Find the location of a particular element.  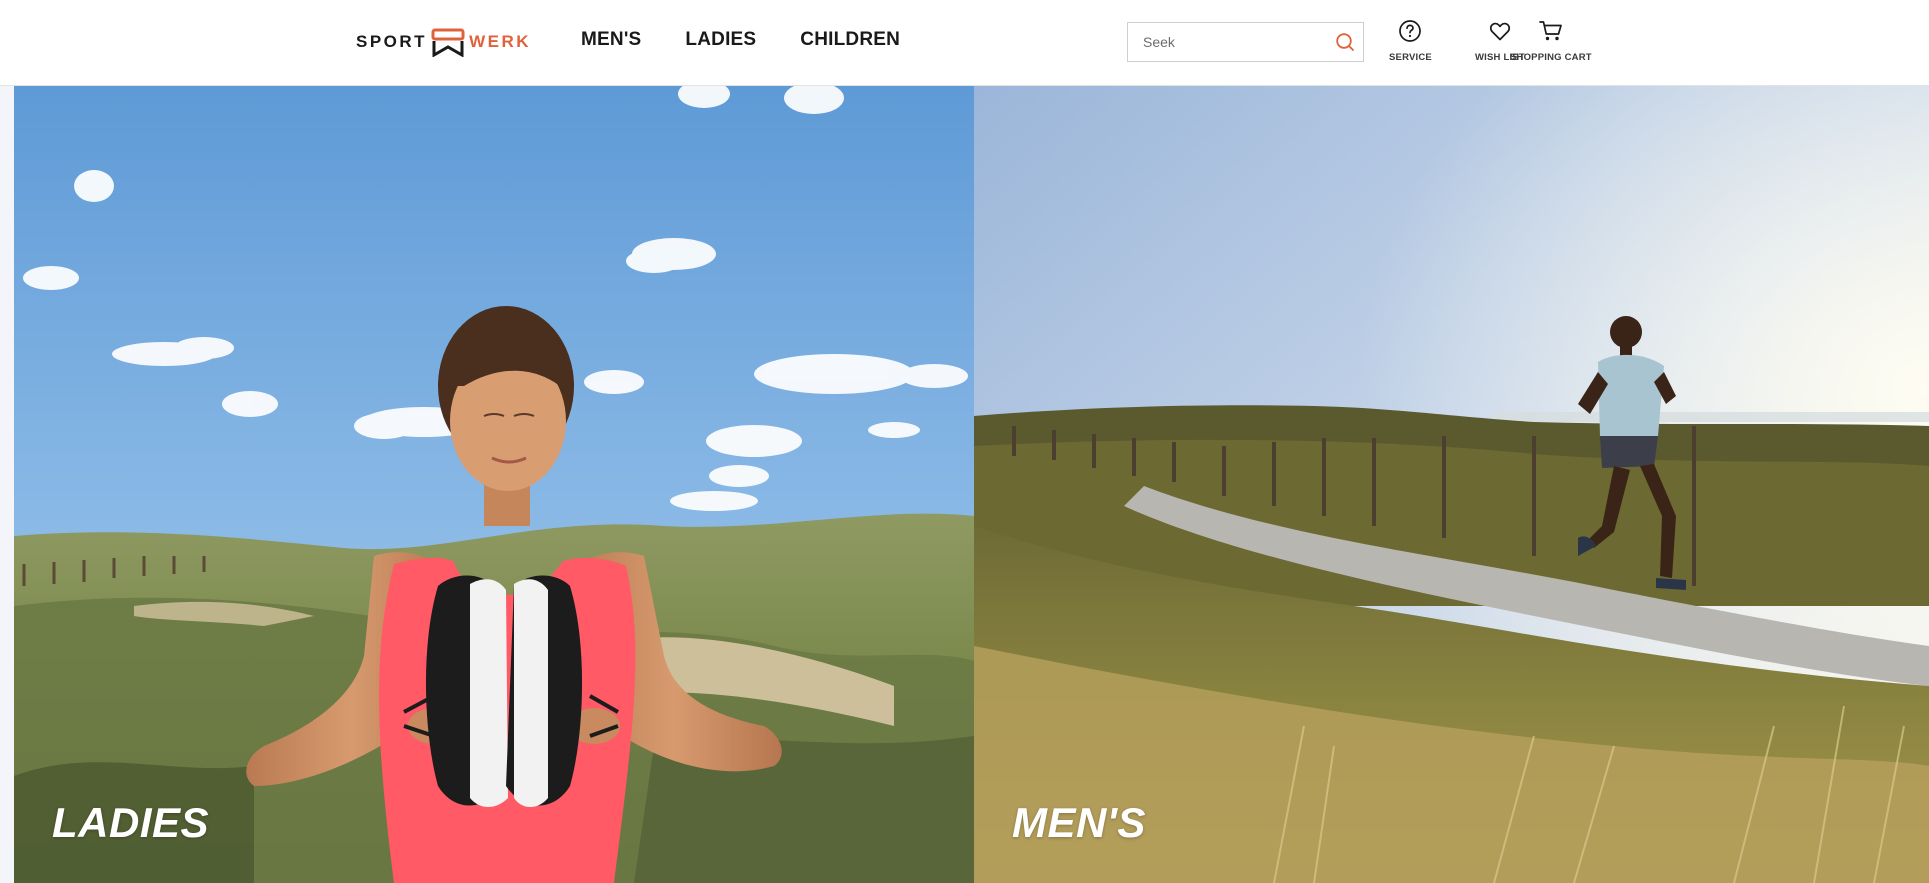

help-circle-icon is located at coordinates (1410, 31).